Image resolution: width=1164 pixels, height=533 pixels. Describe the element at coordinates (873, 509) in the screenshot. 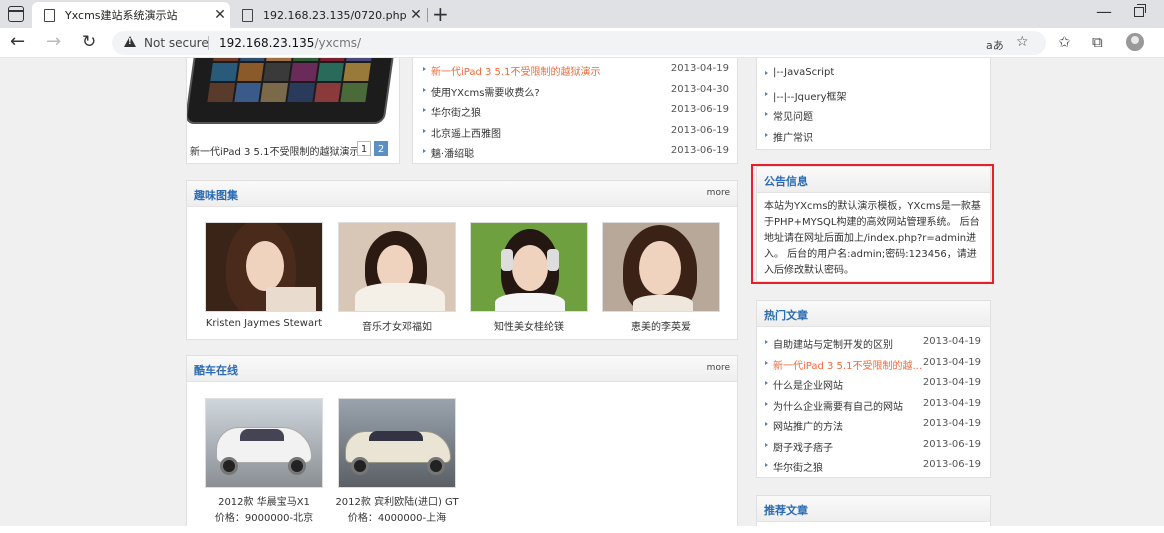

I see `recommended-header: 推荐文章` at that location.